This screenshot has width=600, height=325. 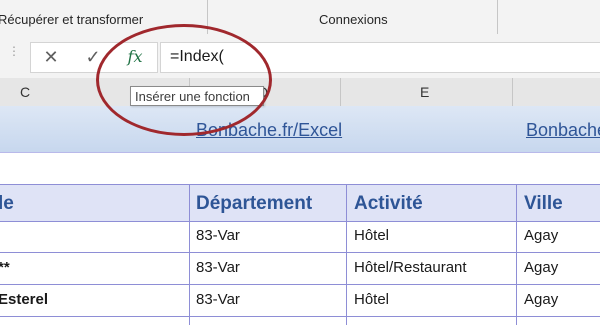 I want to click on table-header-activity: Activité, so click(x=388, y=204).